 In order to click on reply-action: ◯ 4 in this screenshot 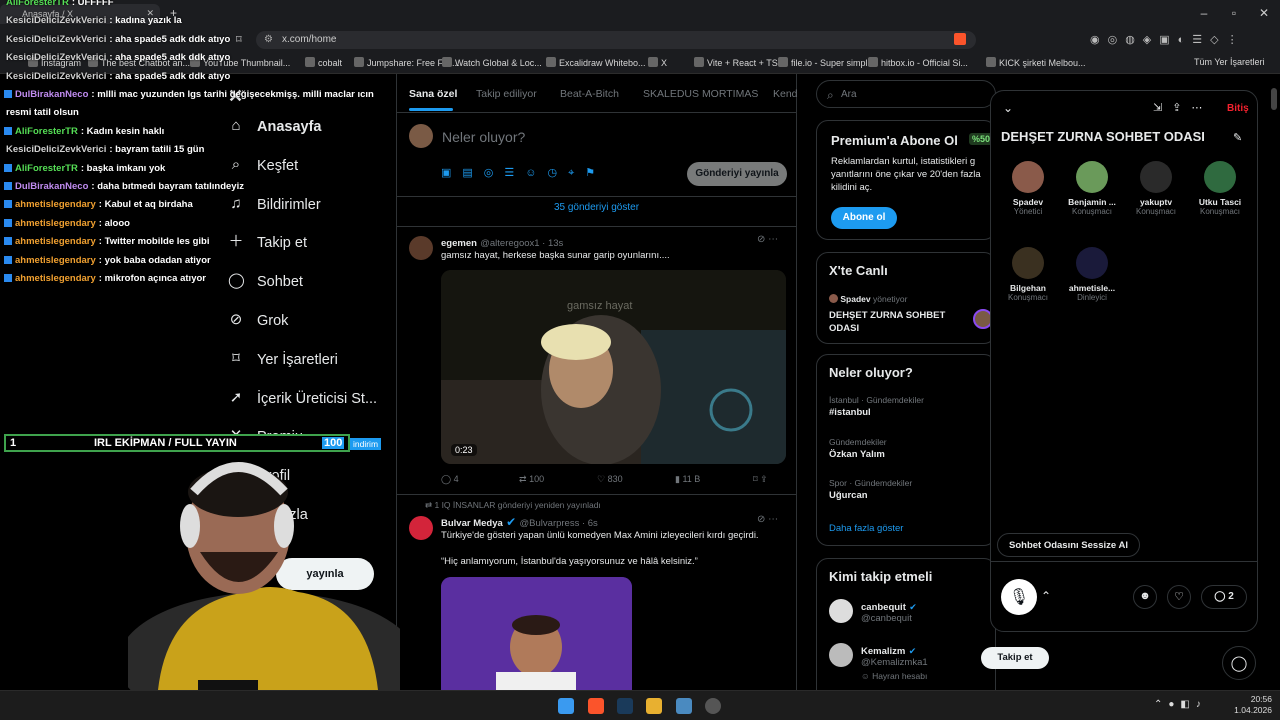, I will do `click(450, 479)`.